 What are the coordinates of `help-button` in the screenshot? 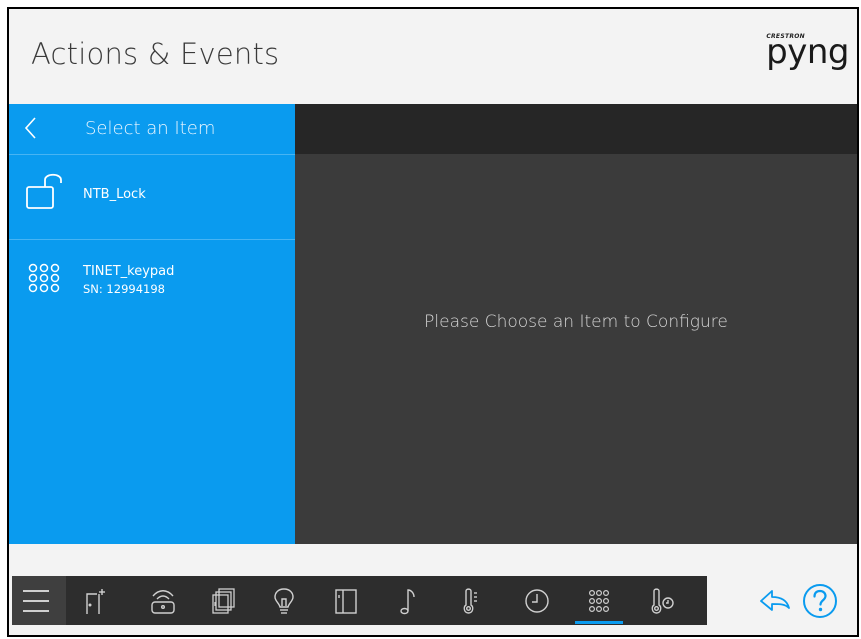 It's located at (820, 601).